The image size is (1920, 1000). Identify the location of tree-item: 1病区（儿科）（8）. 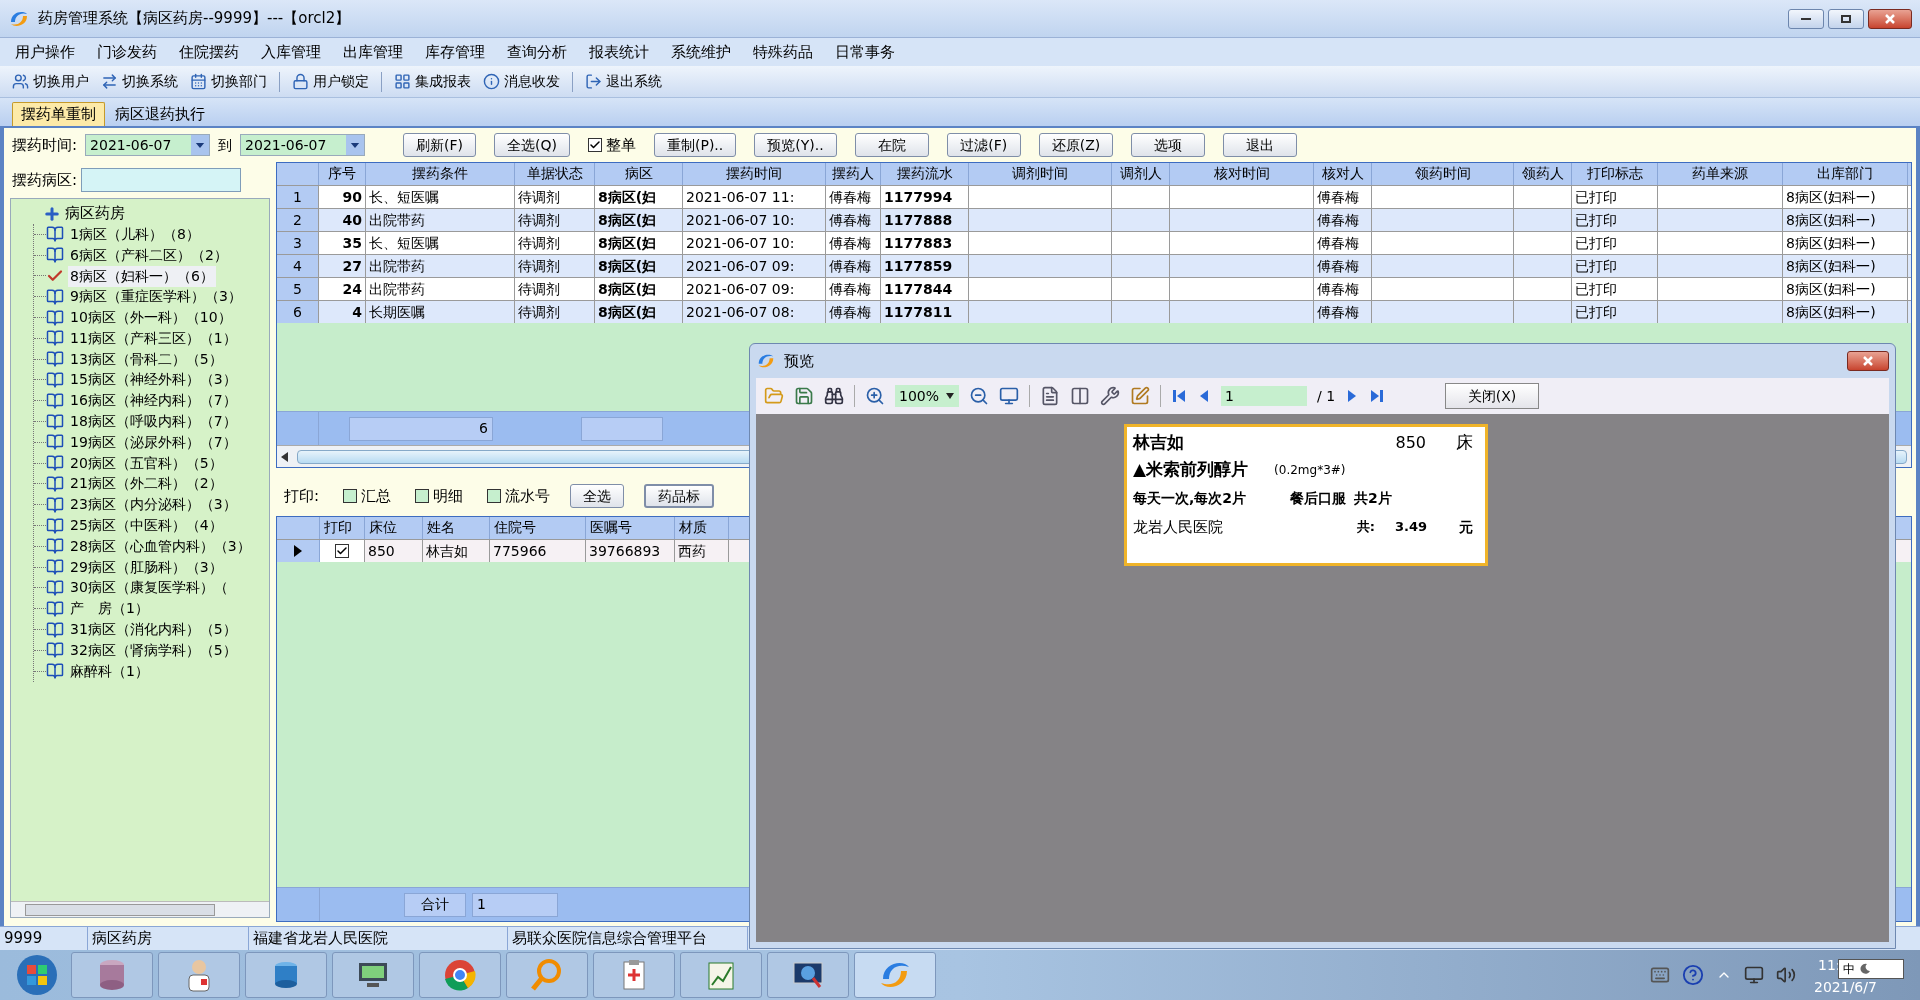
(135, 234).